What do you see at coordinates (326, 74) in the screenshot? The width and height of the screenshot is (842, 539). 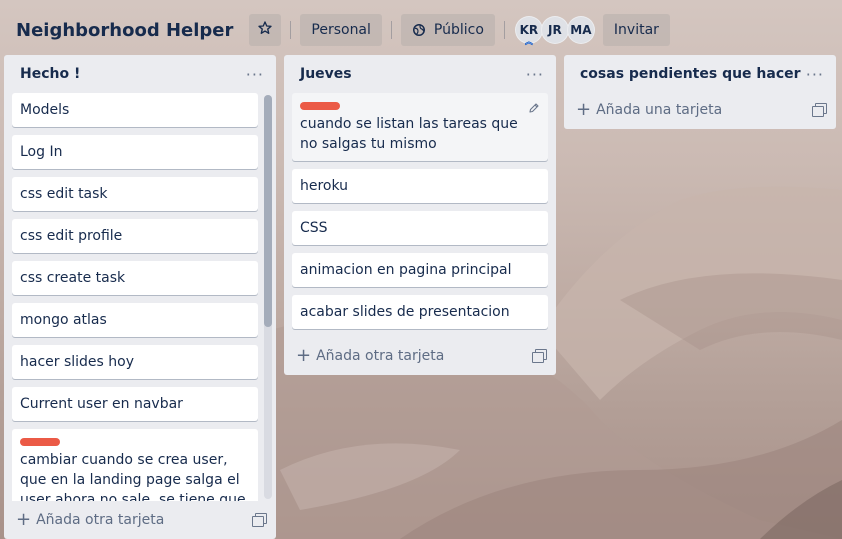 I see `list-title: Jueves` at bounding box center [326, 74].